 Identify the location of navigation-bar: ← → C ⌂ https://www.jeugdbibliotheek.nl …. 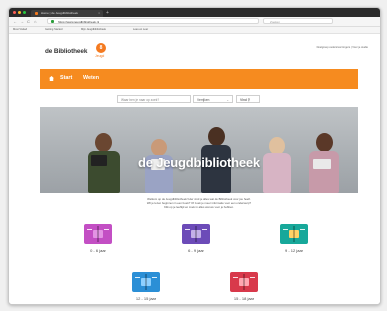
(194, 22).